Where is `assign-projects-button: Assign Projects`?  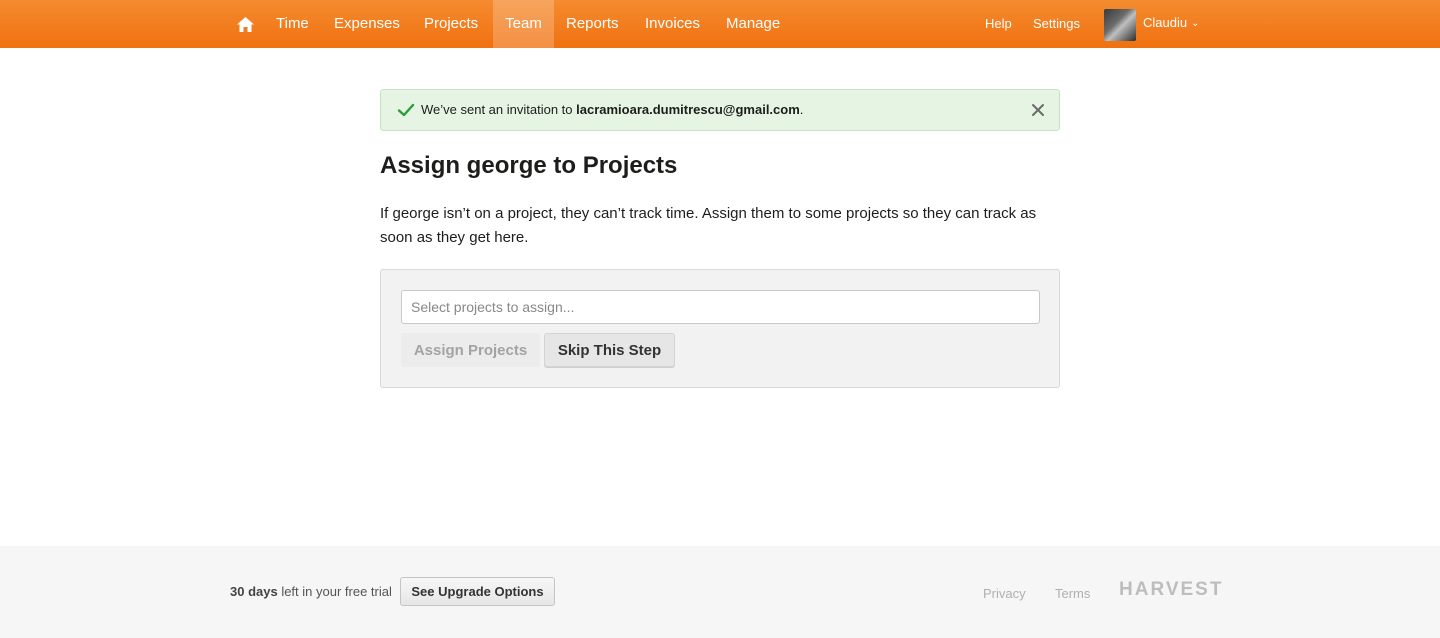 assign-projects-button: Assign Projects is located at coordinates (470, 350).